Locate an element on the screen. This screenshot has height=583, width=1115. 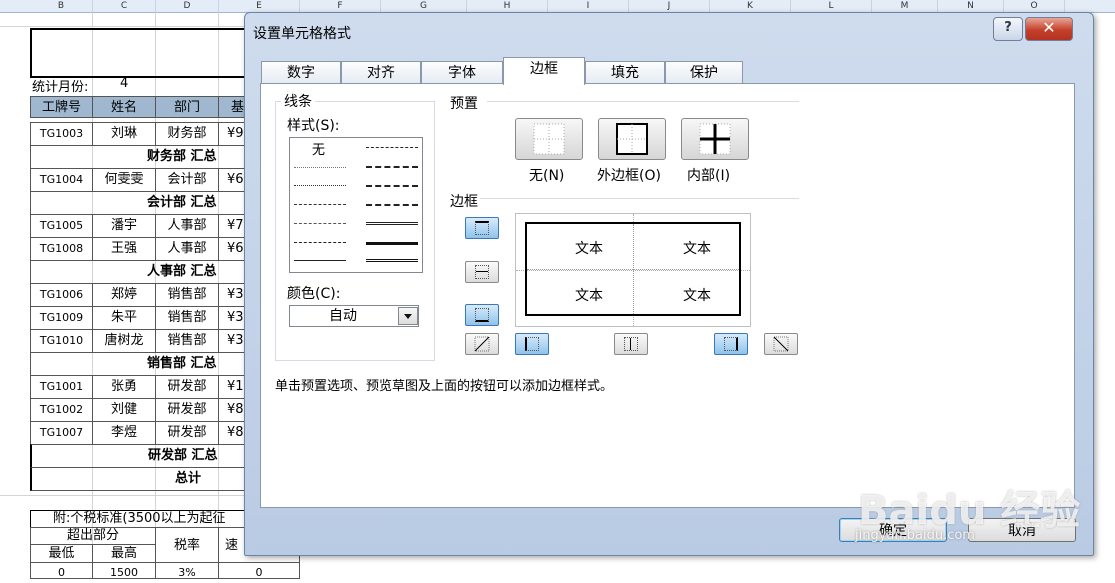
tax-min-header: 最低 is located at coordinates (61, 553).